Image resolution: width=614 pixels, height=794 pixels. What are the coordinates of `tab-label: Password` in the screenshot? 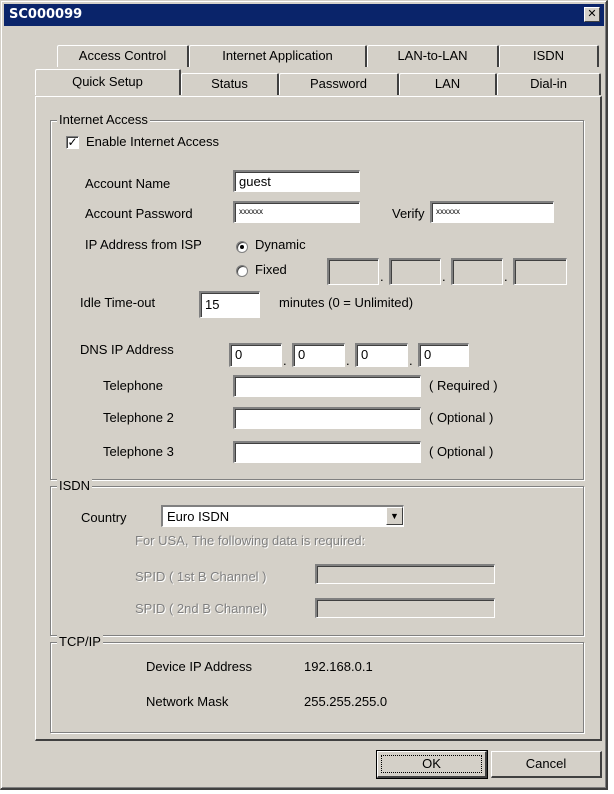 It's located at (338, 83).